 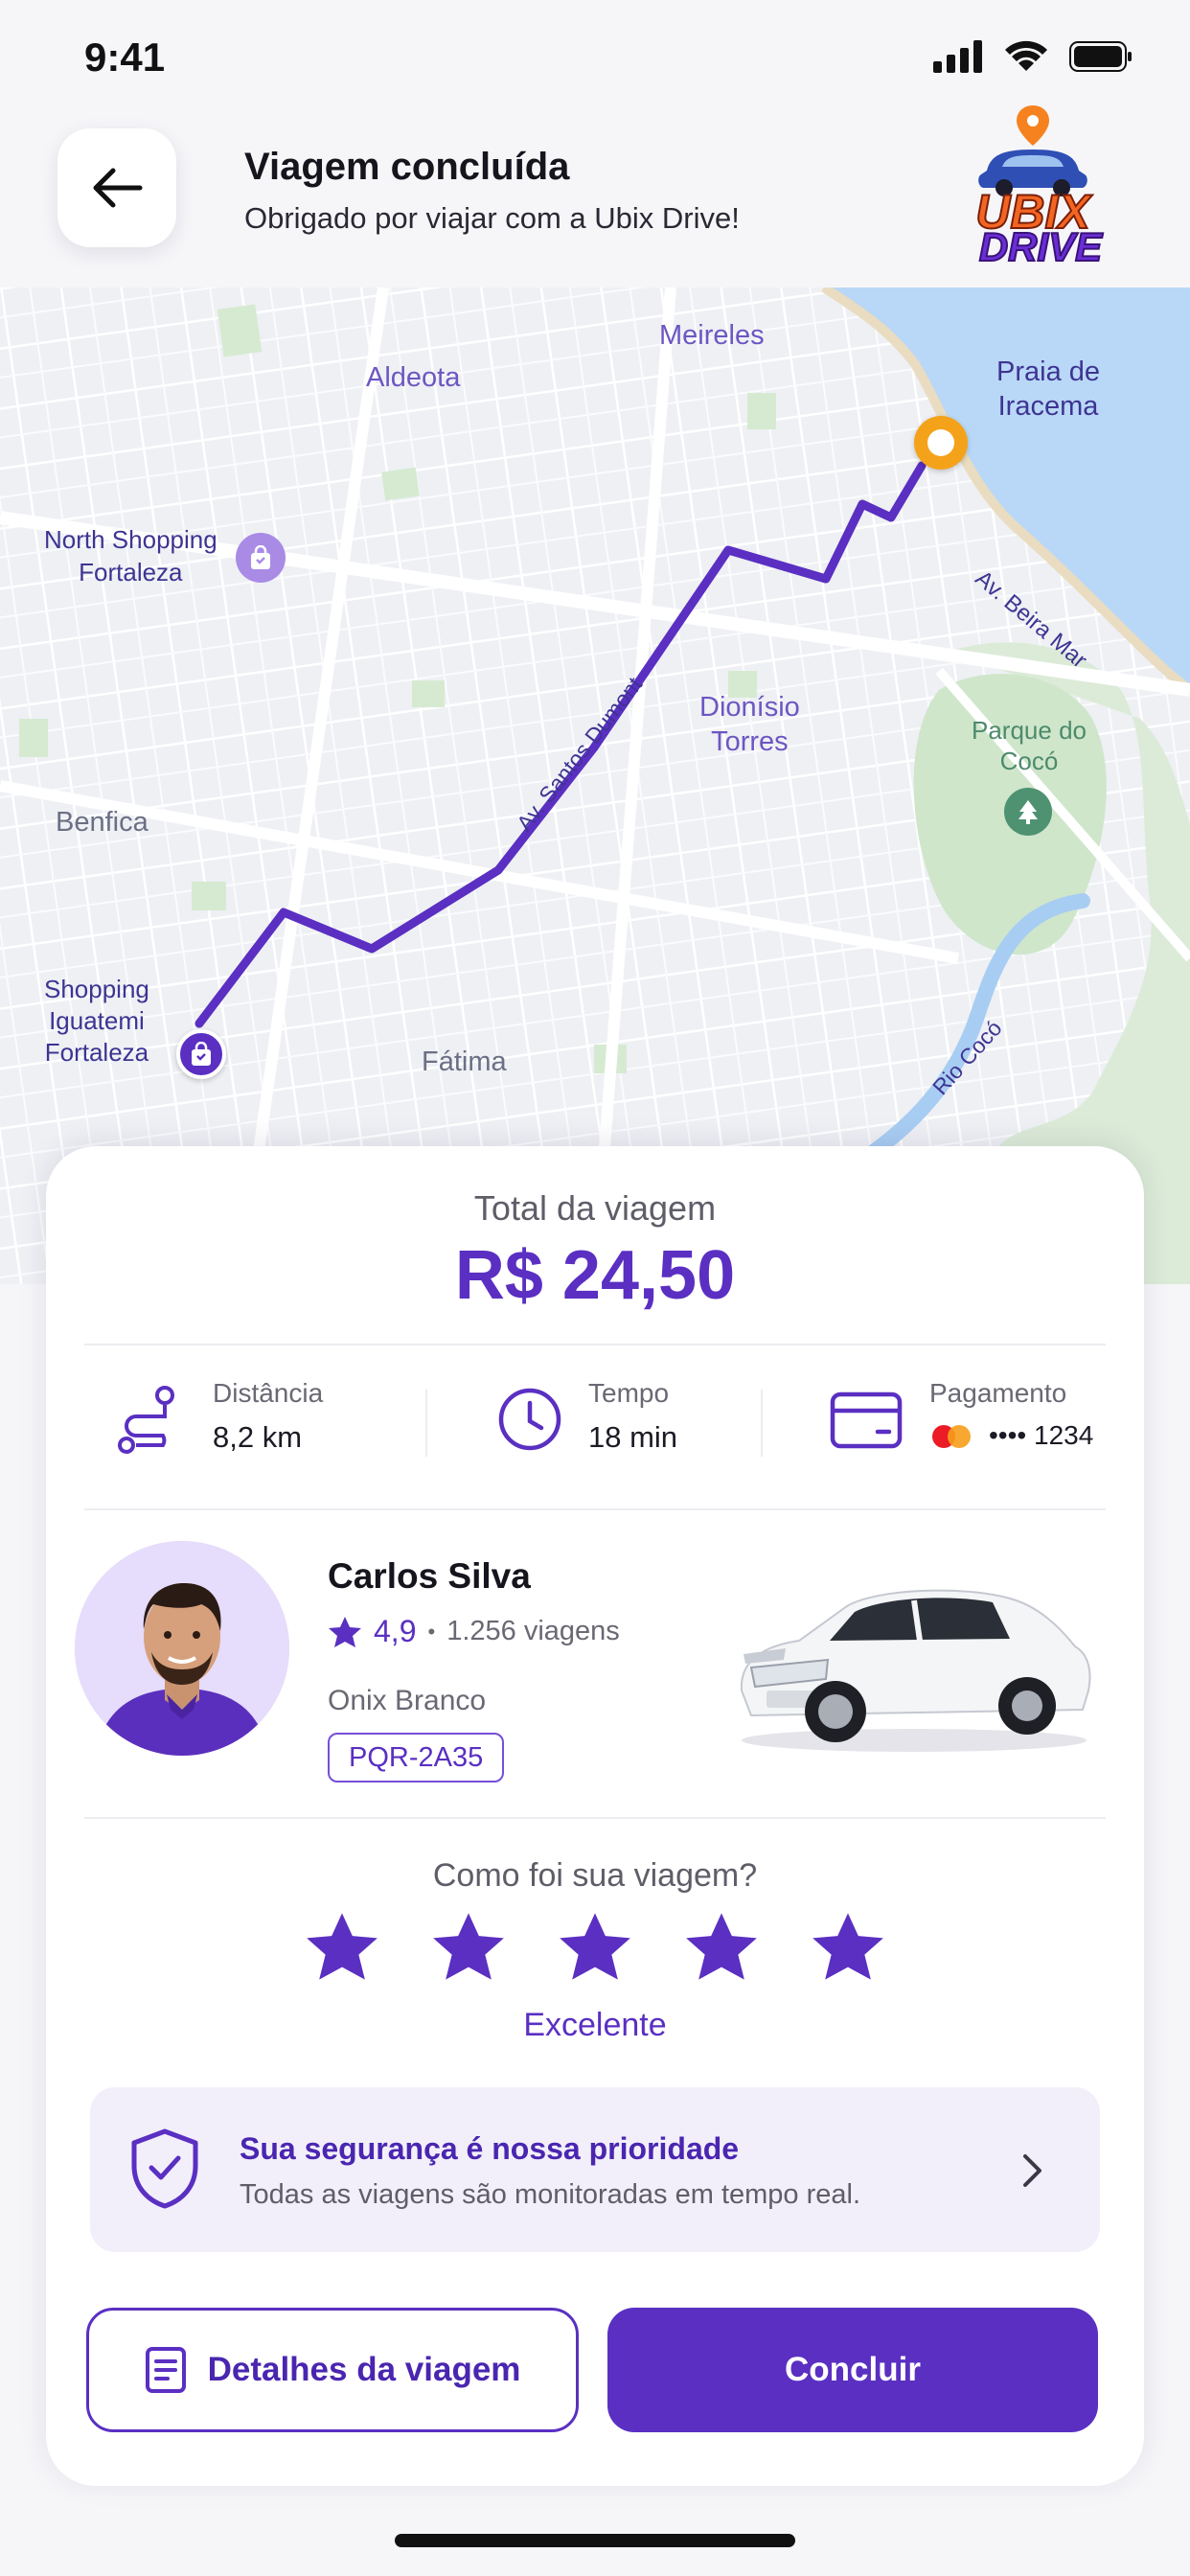 I want to click on back-button, so click(x=117, y=187).